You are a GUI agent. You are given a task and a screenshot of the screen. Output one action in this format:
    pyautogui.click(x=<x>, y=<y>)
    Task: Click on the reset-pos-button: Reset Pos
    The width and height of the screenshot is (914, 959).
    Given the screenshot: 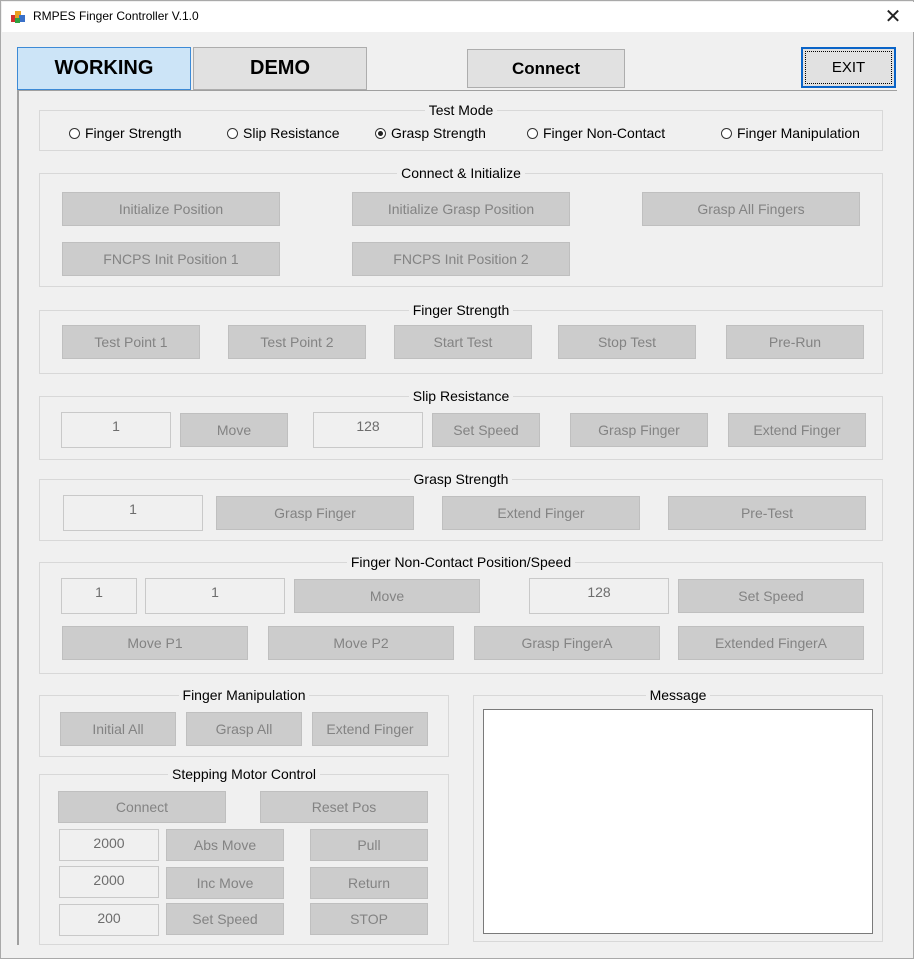 What is the action you would take?
    pyautogui.click(x=344, y=807)
    